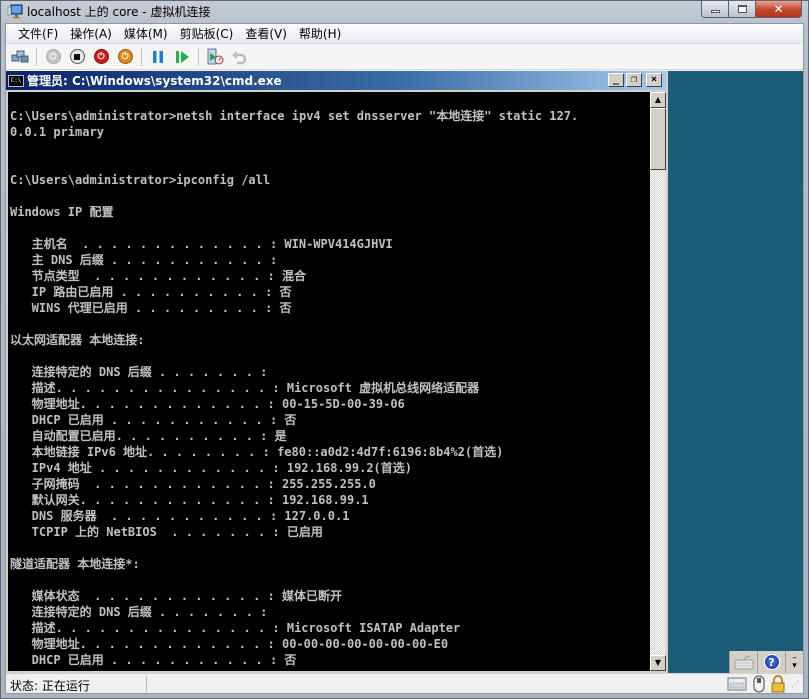  What do you see at coordinates (404, 12) in the screenshot?
I see `title-bar: localhost 上的 core - 虚拟机连接 ✕` at bounding box center [404, 12].